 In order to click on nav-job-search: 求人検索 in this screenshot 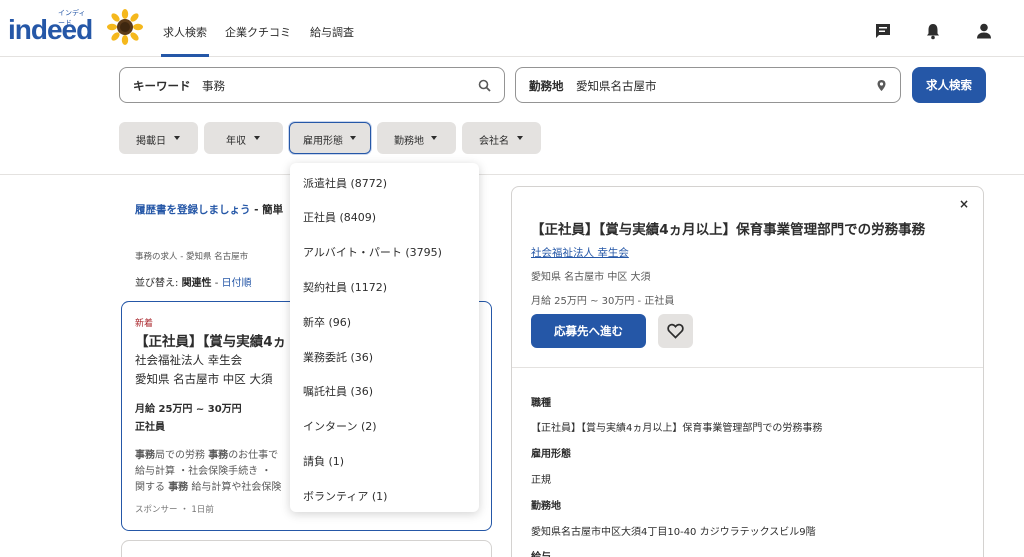, I will do `click(185, 32)`.